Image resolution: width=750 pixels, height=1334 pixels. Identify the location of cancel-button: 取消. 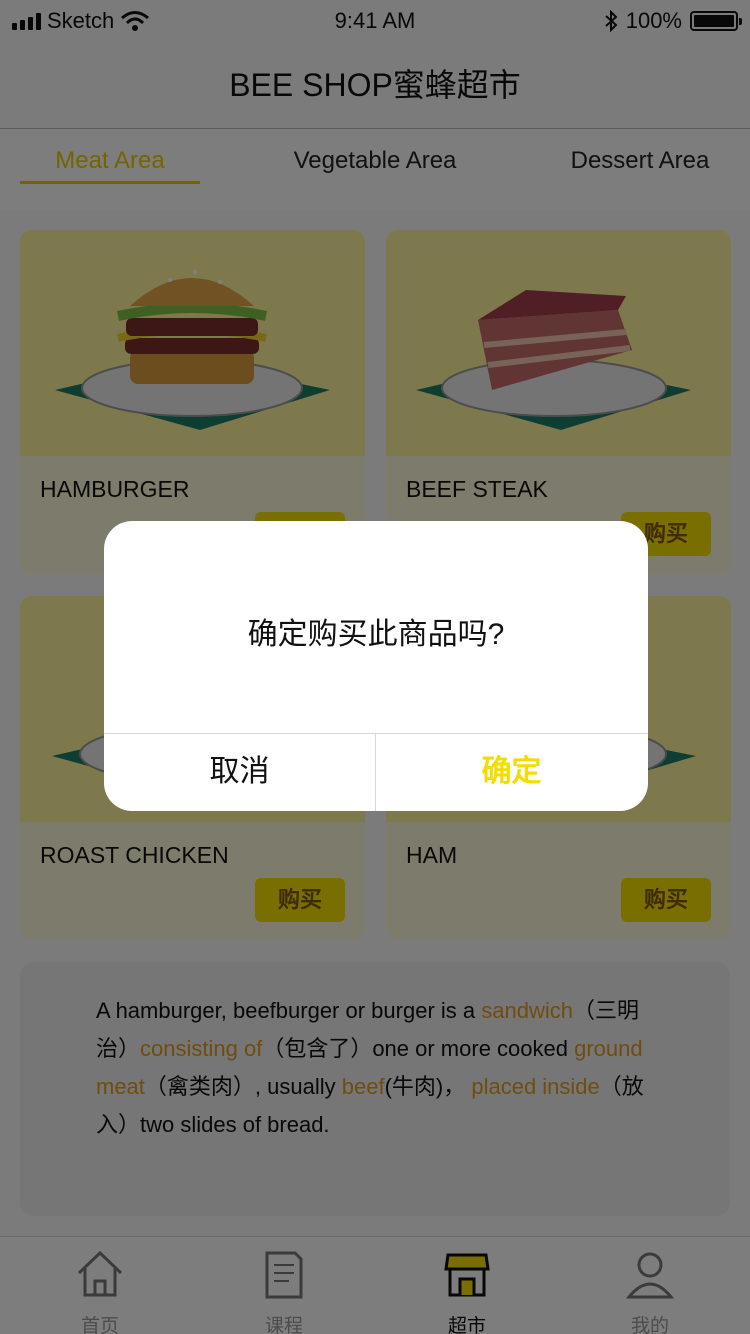
(239, 772).